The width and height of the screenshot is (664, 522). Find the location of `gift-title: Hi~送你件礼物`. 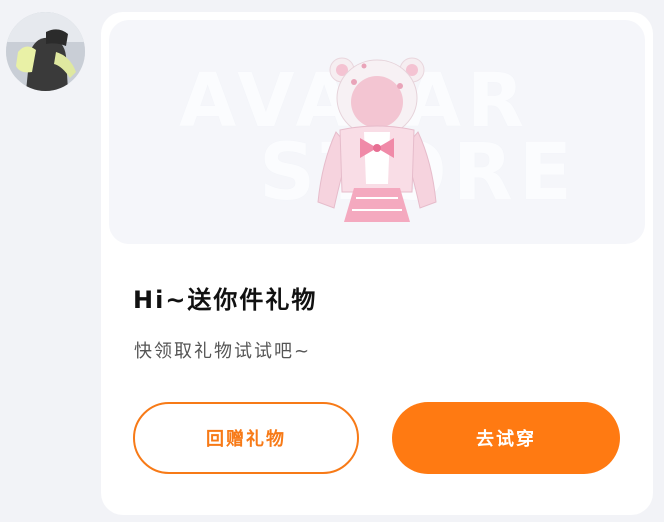

gift-title: Hi~送你件礼物 is located at coordinates (225, 300).